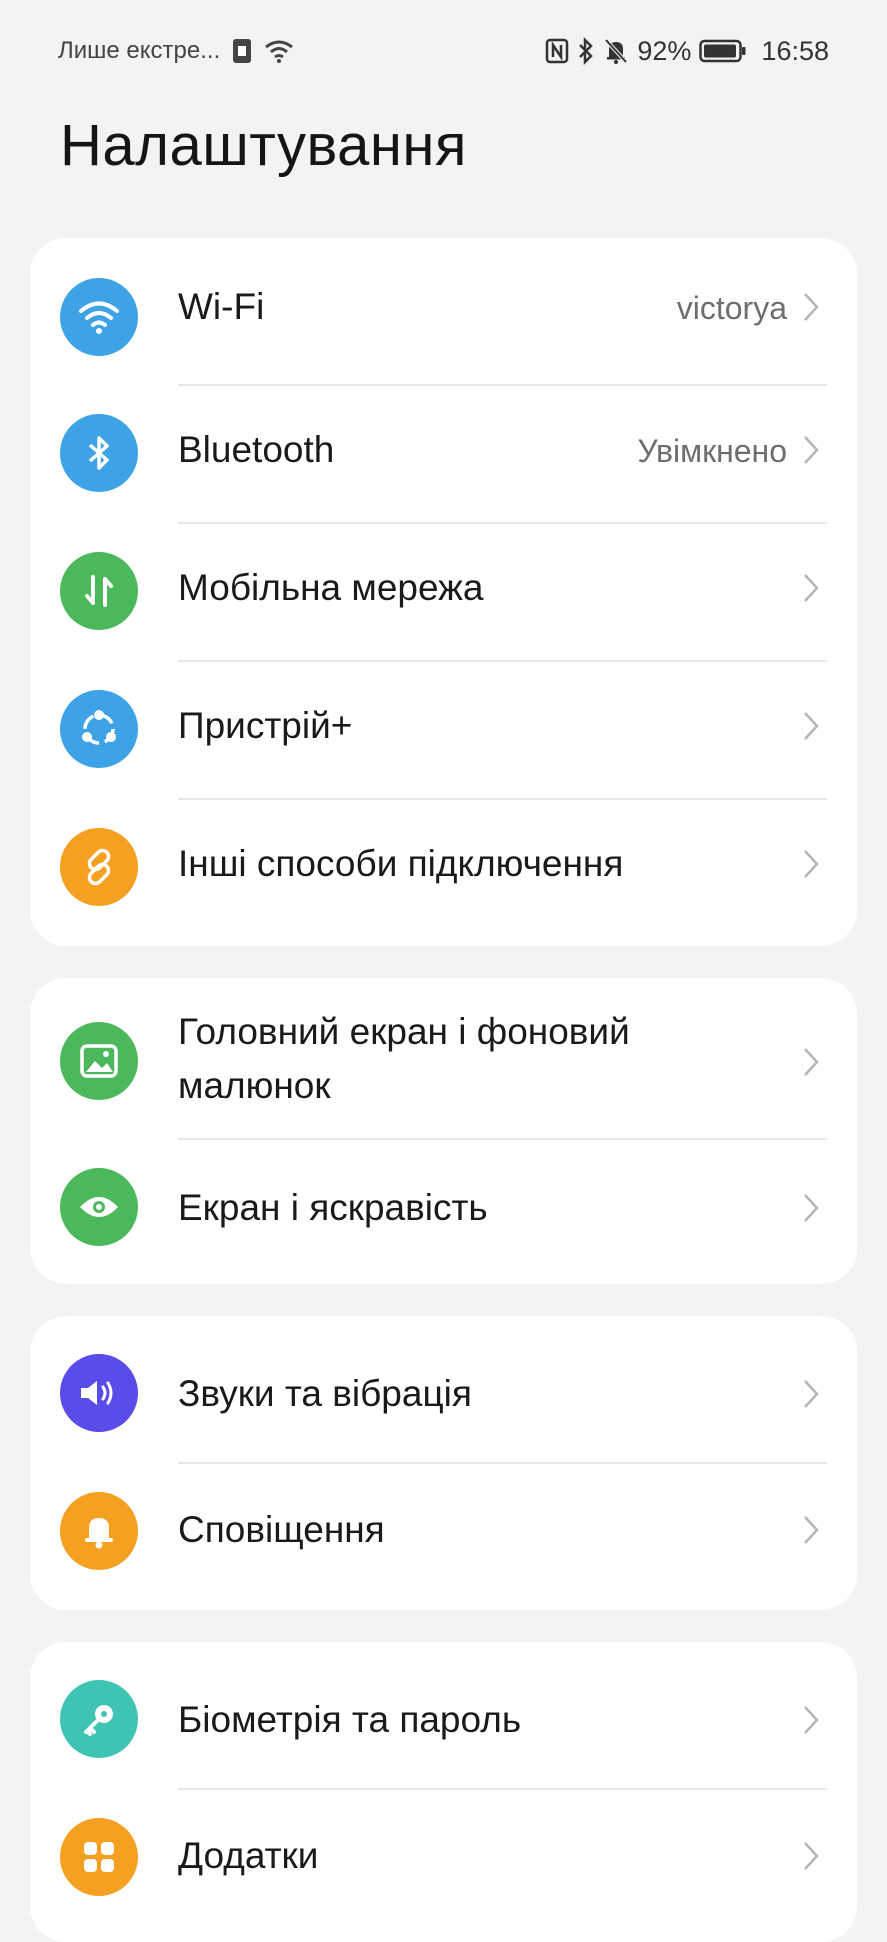 This screenshot has height=1942, width=887. I want to click on settings-item-sounds-vibration: Звуки та вібрація, so click(443, 1389).